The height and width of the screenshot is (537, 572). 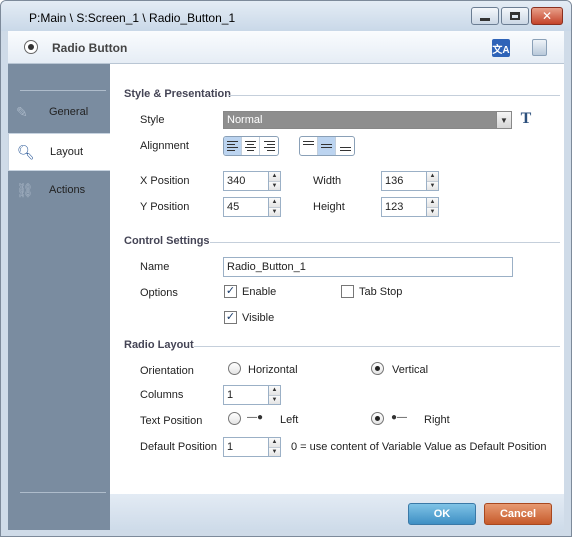 What do you see at coordinates (245, 120) in the screenshot?
I see `style-value: Normal` at bounding box center [245, 120].